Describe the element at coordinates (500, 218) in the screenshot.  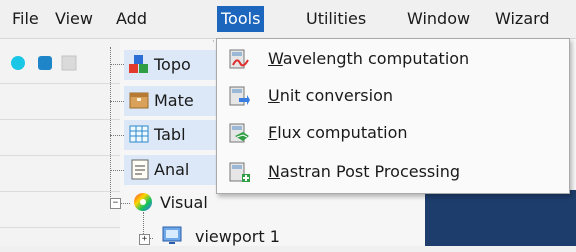
I see `viewport-canvas` at that location.